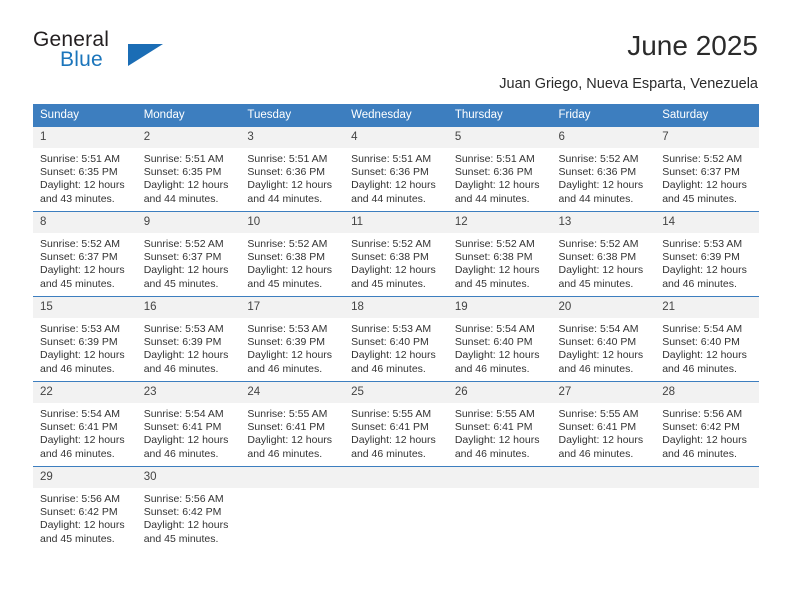  What do you see at coordinates (692, 45) in the screenshot?
I see `page-title: June 2025` at bounding box center [692, 45].